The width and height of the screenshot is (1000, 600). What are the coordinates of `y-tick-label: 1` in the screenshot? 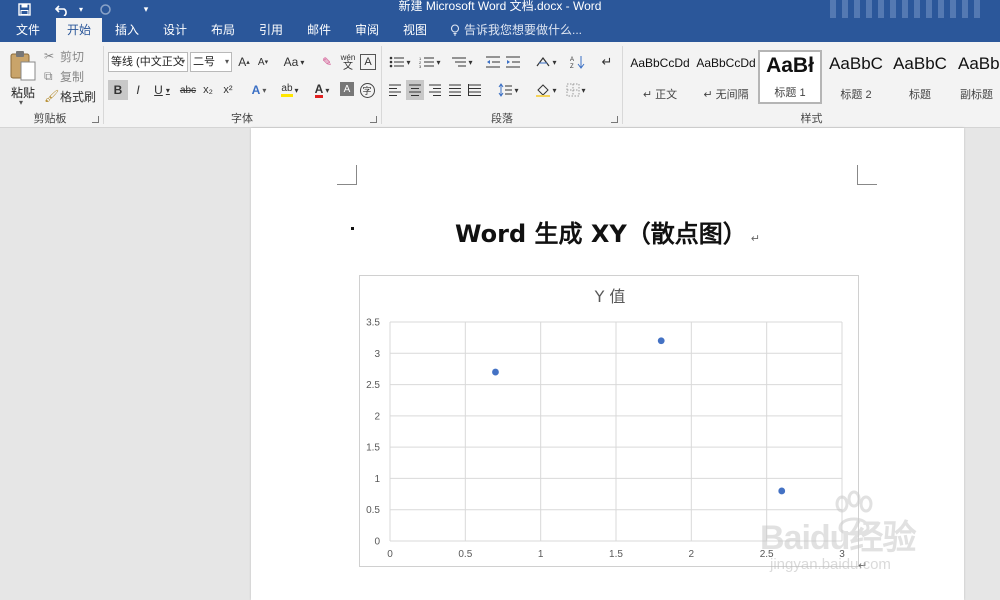 It's located at (377, 479).